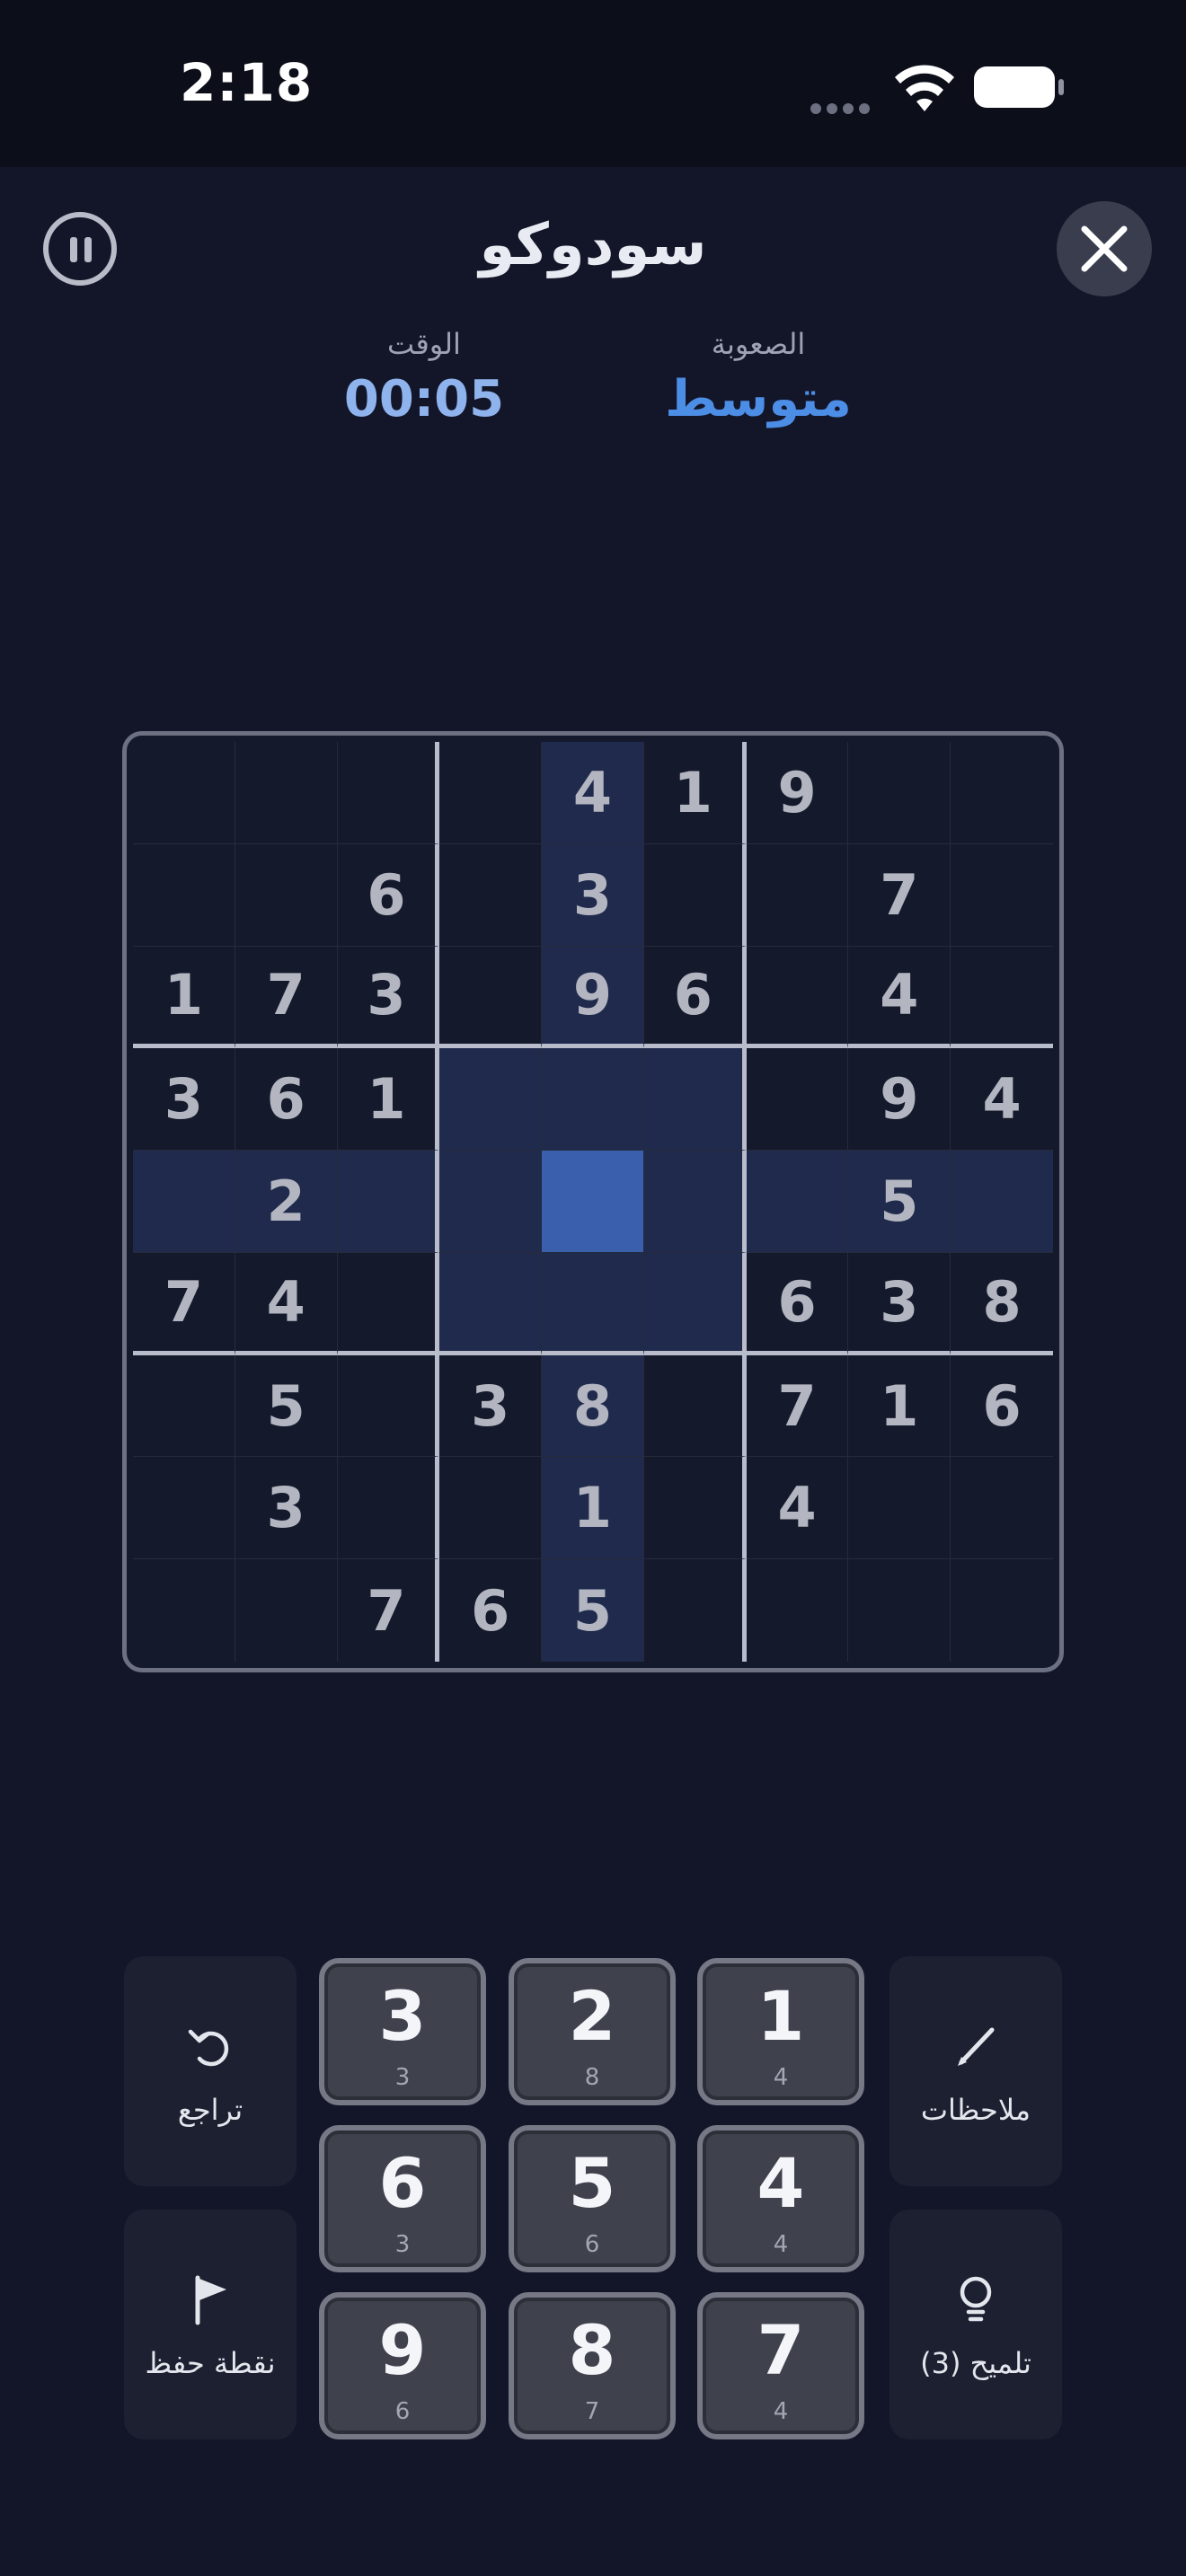 This screenshot has height=2576, width=1186. I want to click on number-key-2: 2 8, so click(592, 2031).